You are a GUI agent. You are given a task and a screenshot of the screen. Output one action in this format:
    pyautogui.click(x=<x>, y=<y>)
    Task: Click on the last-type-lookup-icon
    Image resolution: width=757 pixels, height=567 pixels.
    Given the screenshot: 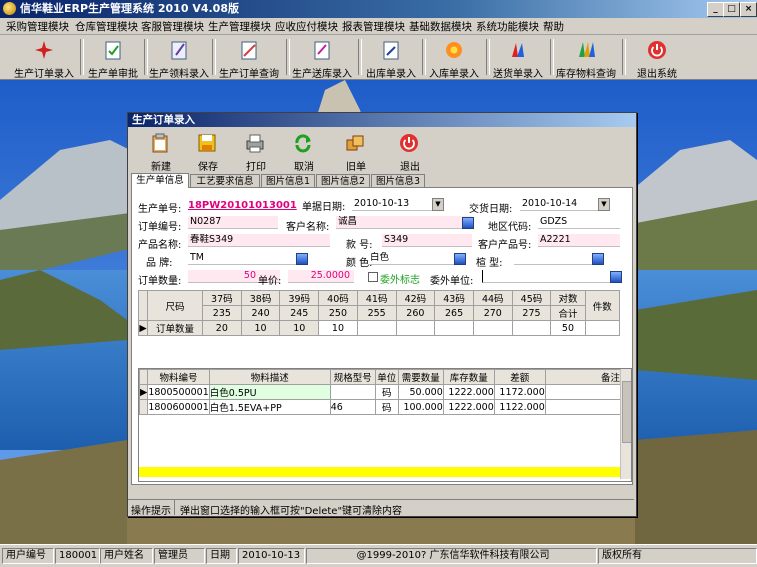 What is the action you would take?
    pyautogui.click(x=598, y=259)
    